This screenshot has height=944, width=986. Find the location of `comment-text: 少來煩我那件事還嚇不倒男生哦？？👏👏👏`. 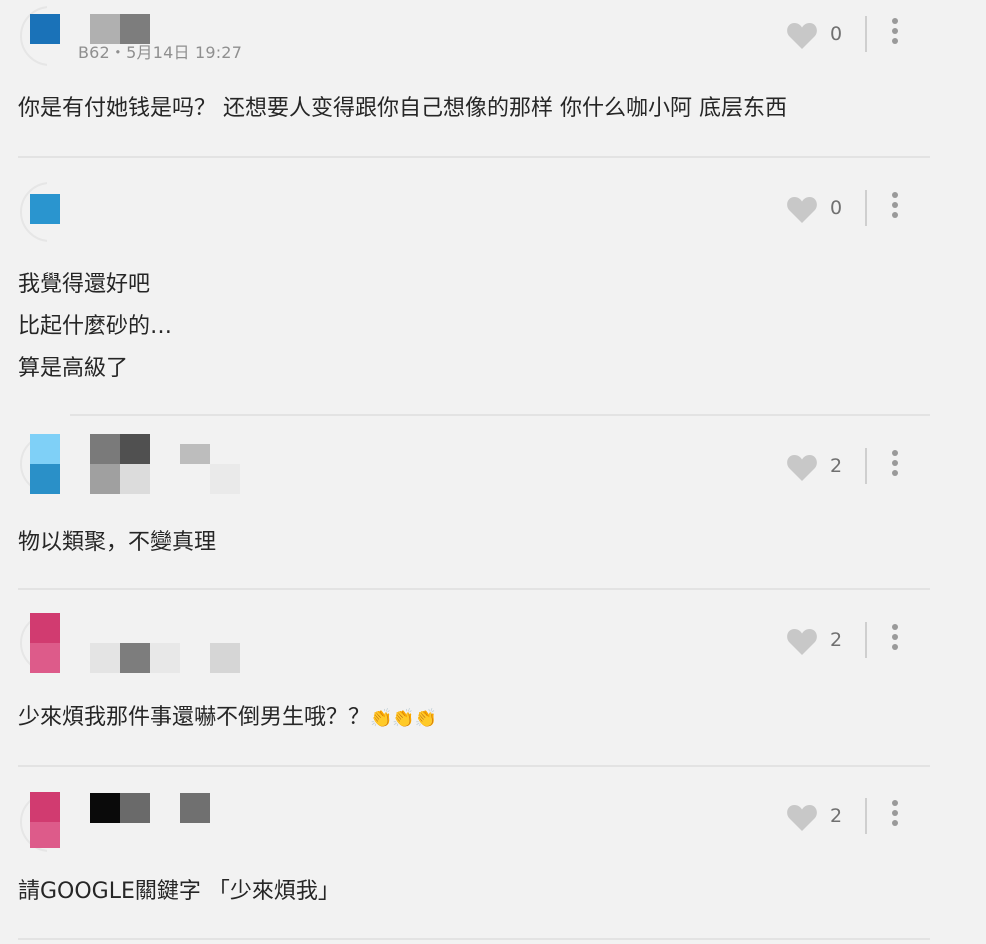

comment-text: 少來煩我那件事還嚇不倒男生哦？？👏👏👏 is located at coordinates (227, 718).